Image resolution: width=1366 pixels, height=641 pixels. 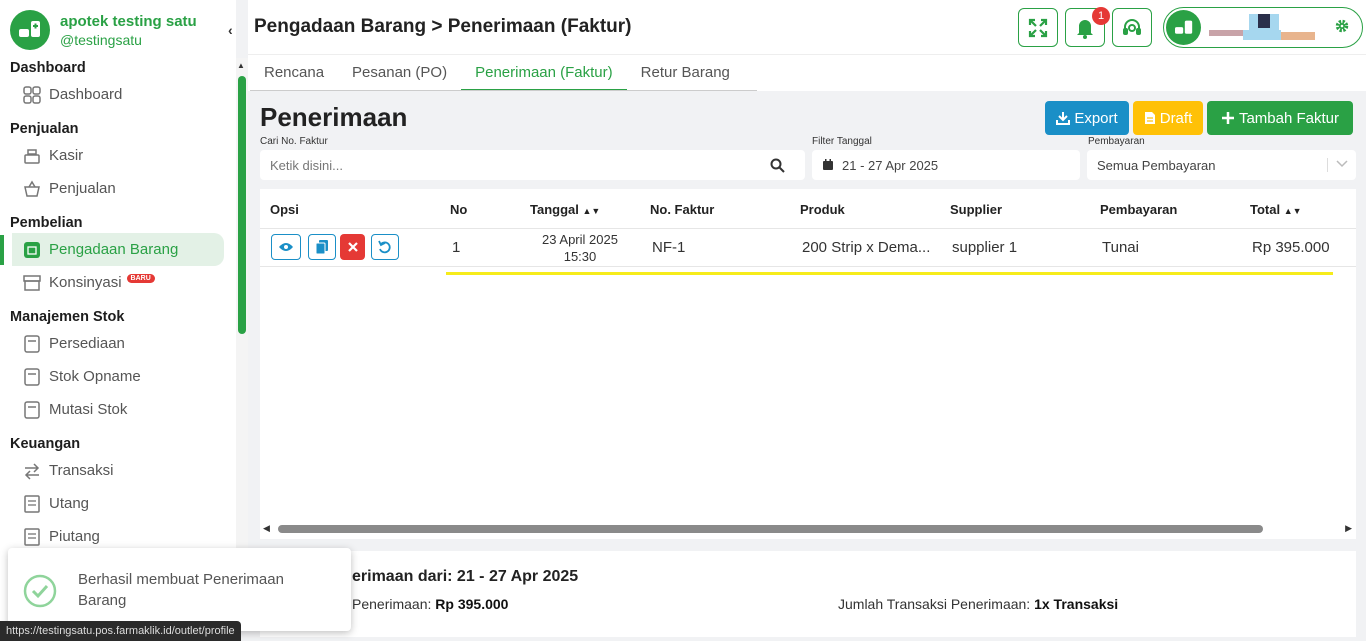 What do you see at coordinates (770, 529) in the screenshot?
I see `table-scroll-thumb` at bounding box center [770, 529].